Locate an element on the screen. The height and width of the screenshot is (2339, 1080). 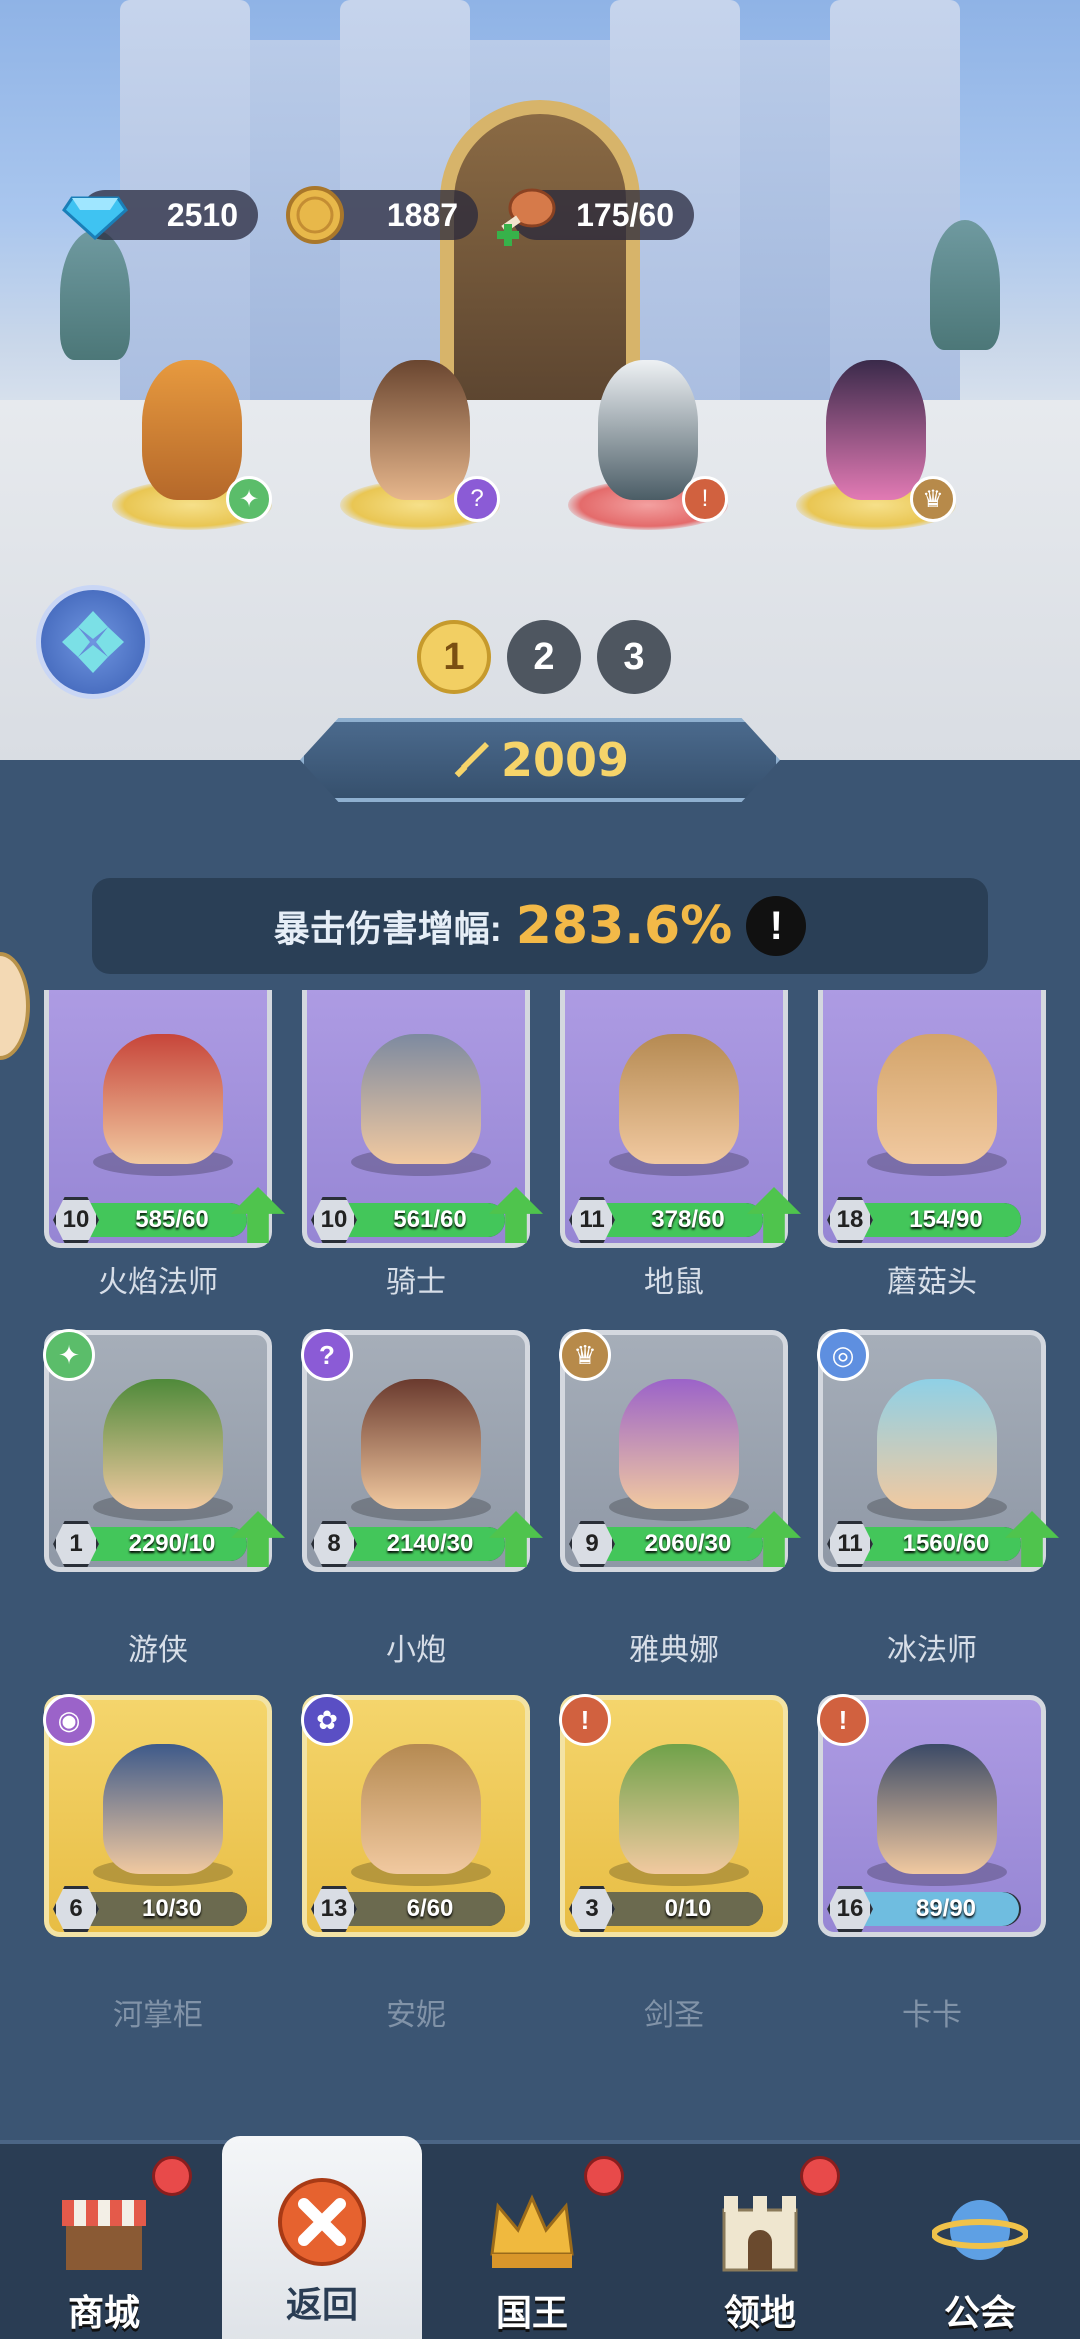
hero-progress-text: 0/10 is located at coordinates (688, 1908).